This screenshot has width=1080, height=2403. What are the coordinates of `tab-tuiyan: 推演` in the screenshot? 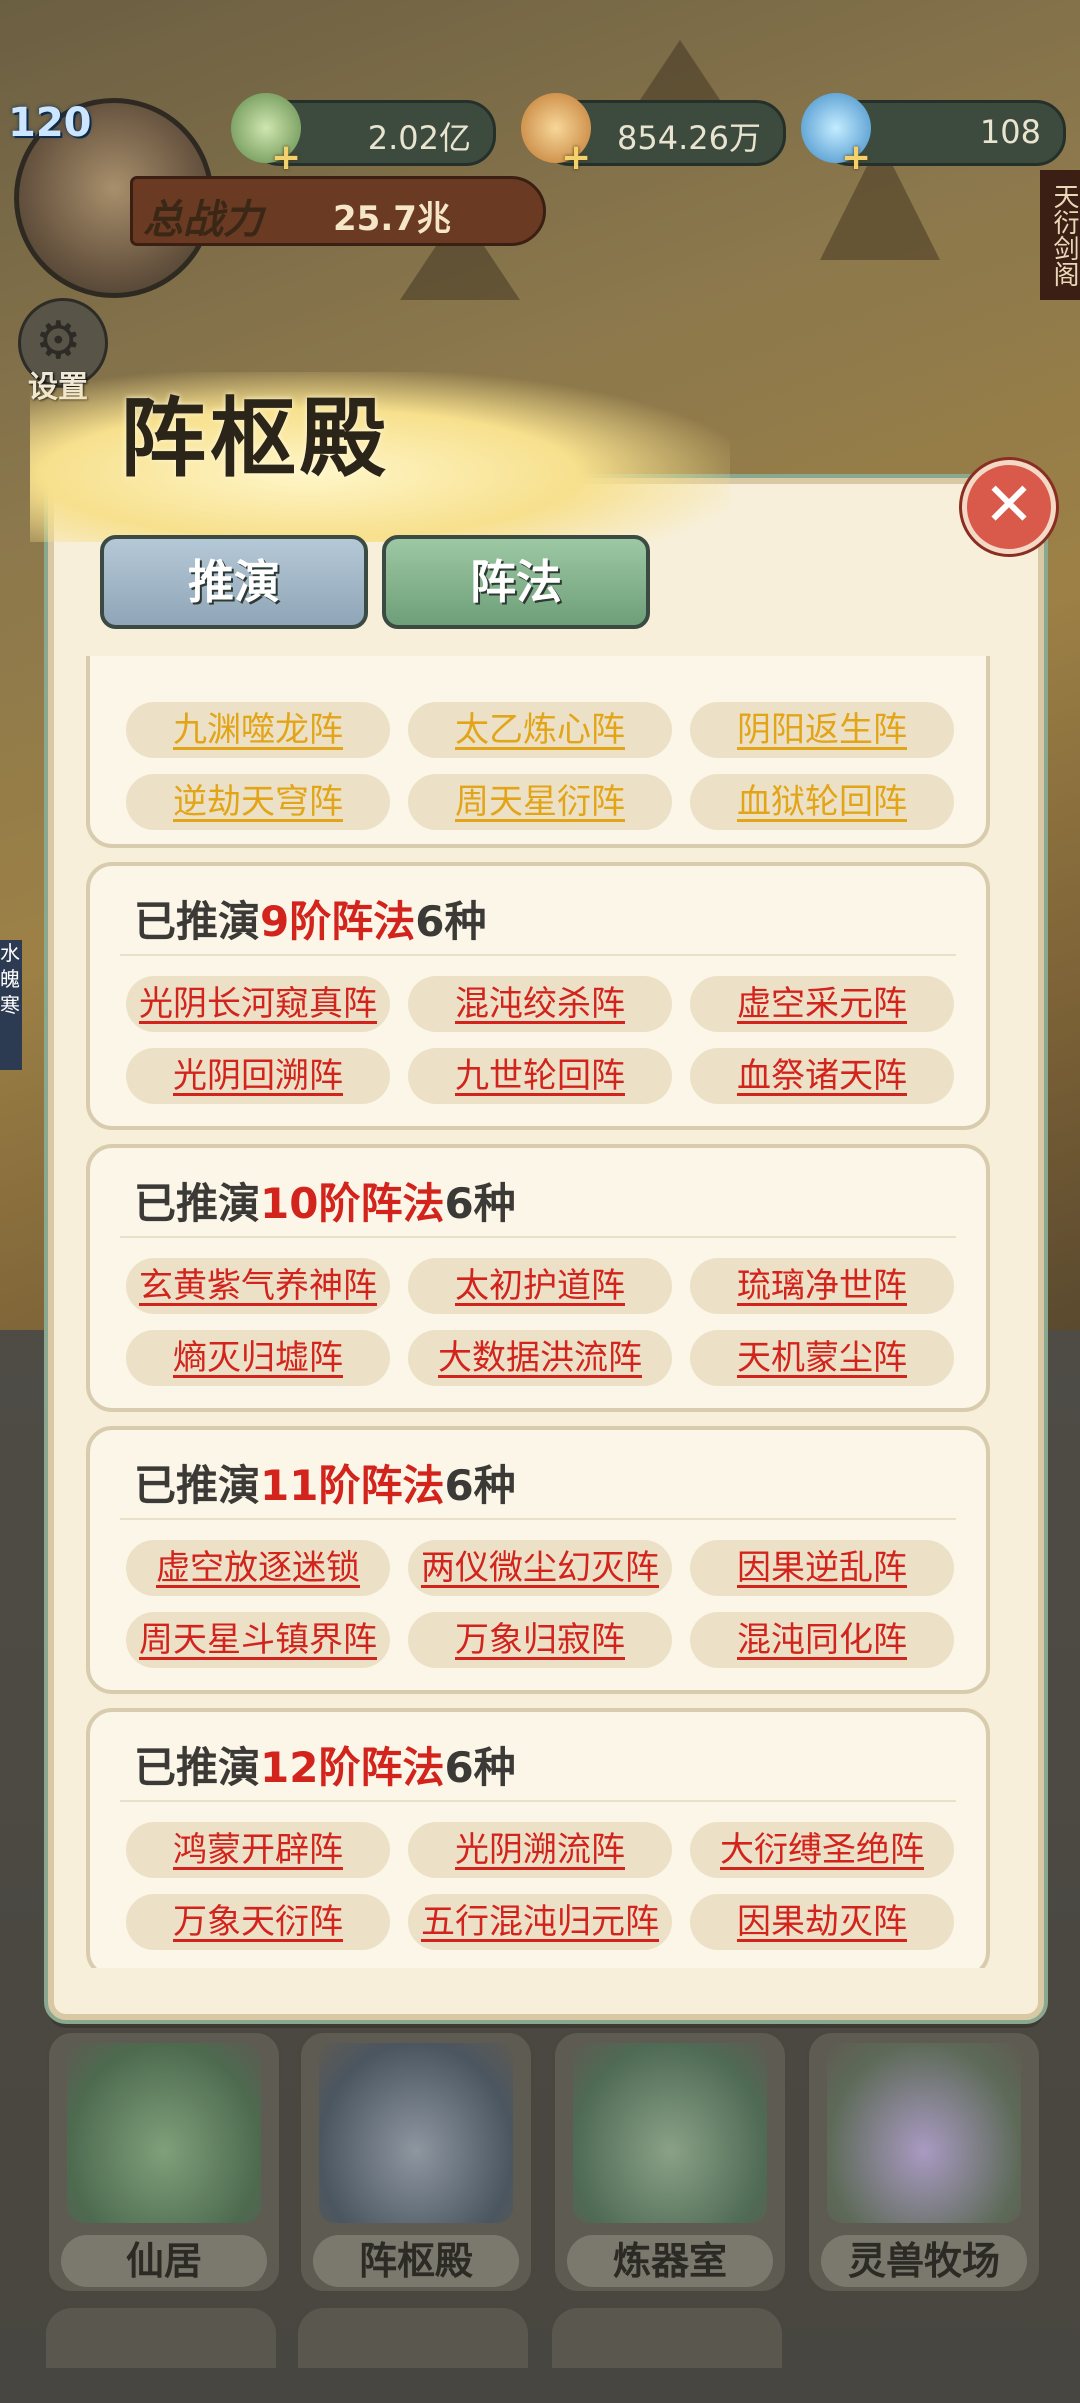 It's located at (234, 582).